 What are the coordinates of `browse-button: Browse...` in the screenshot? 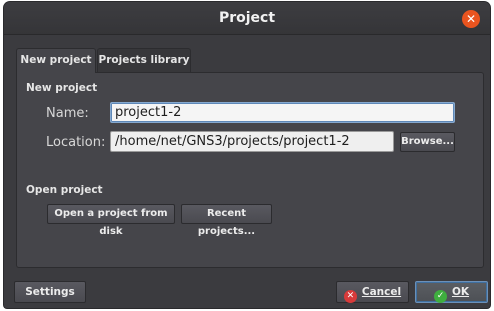 It's located at (427, 142).